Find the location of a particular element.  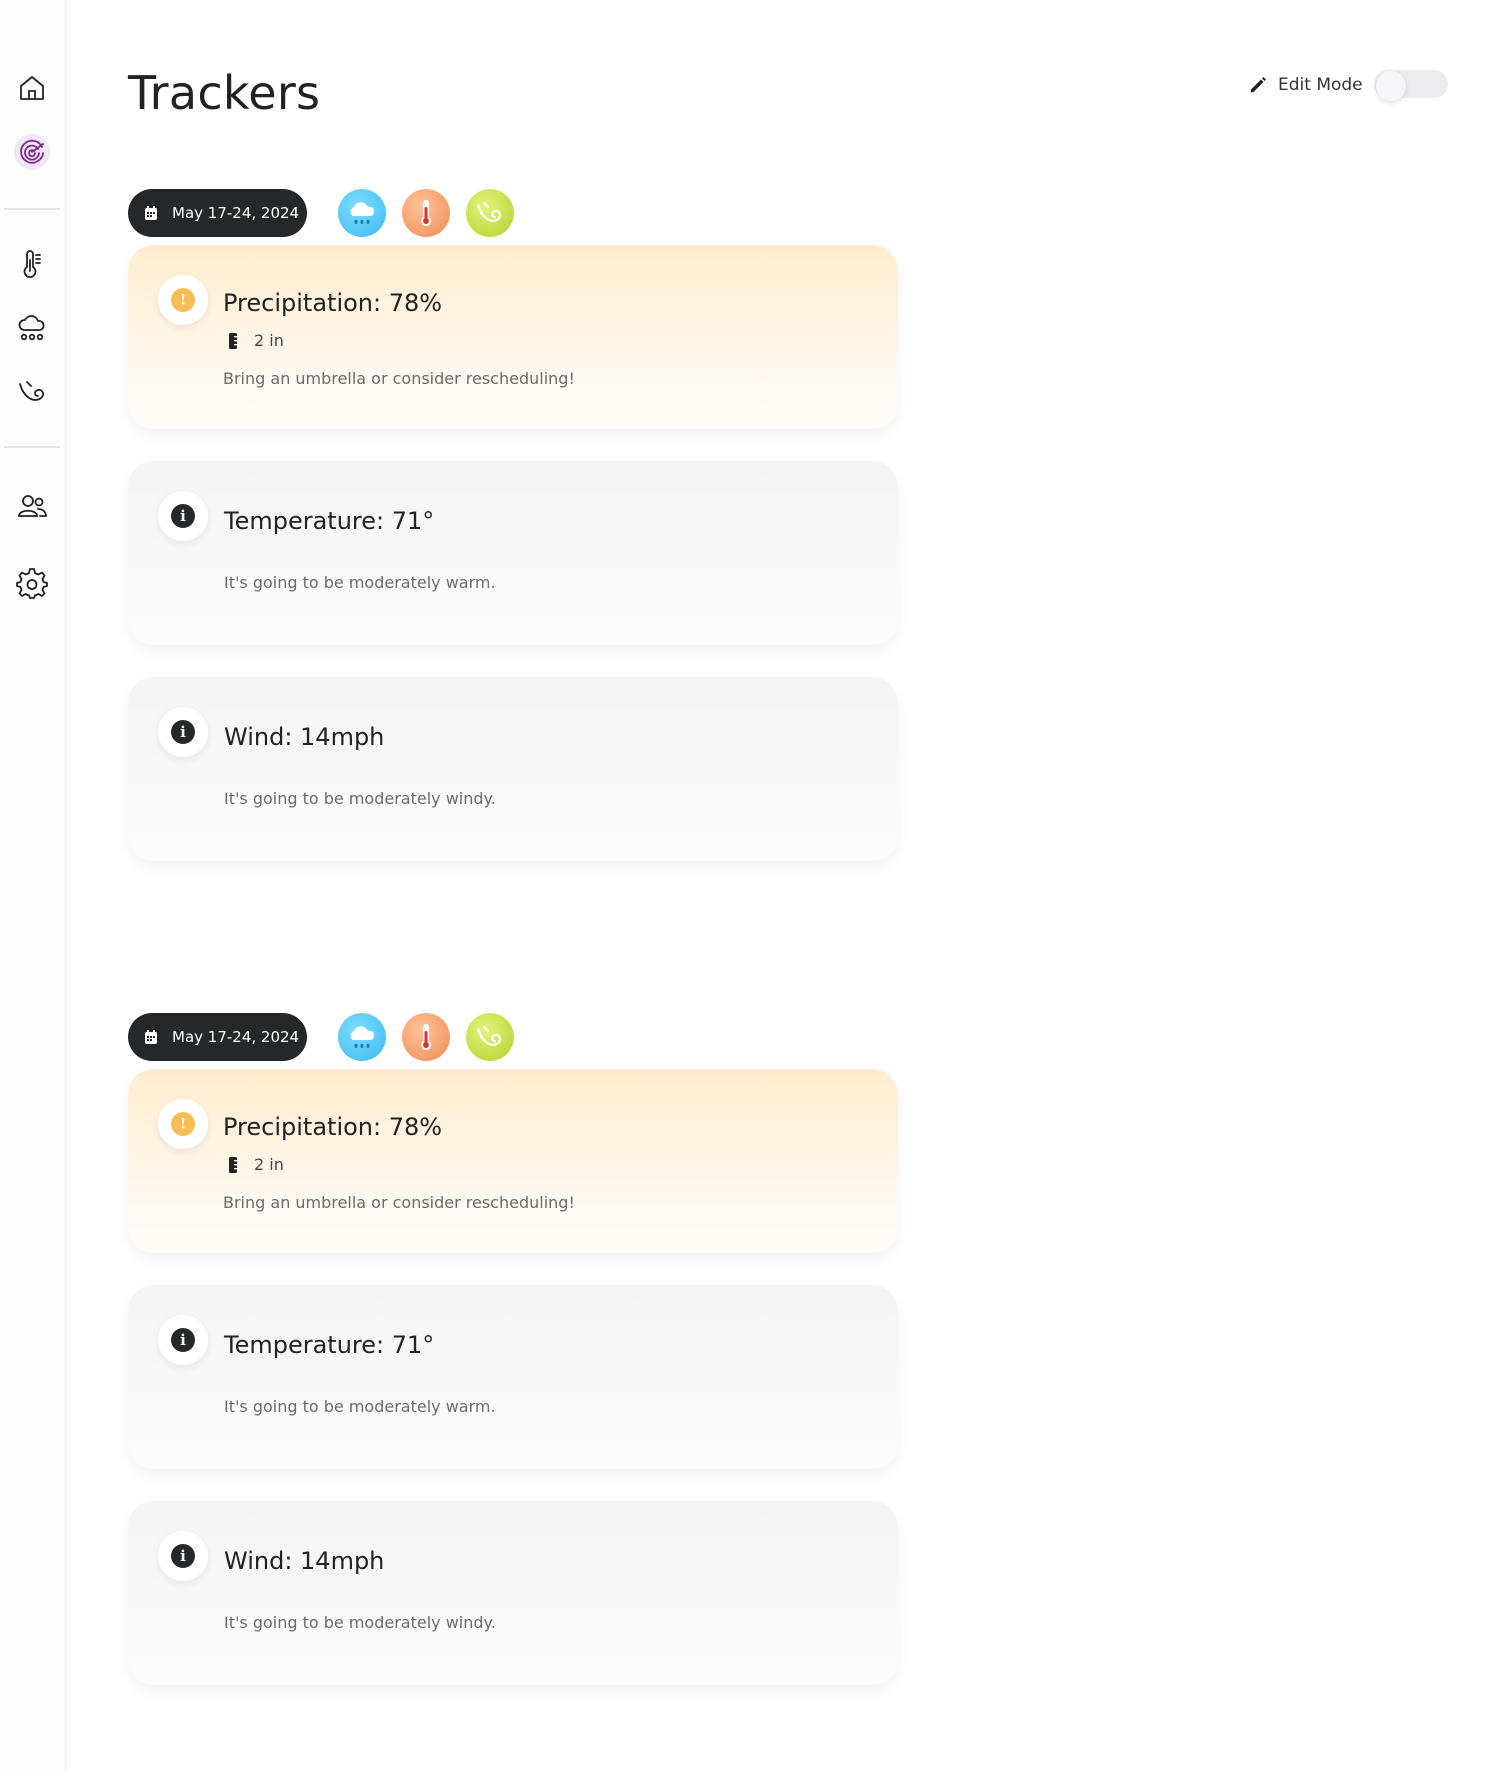

sidebar-item-precipitation is located at coordinates (32, 328).